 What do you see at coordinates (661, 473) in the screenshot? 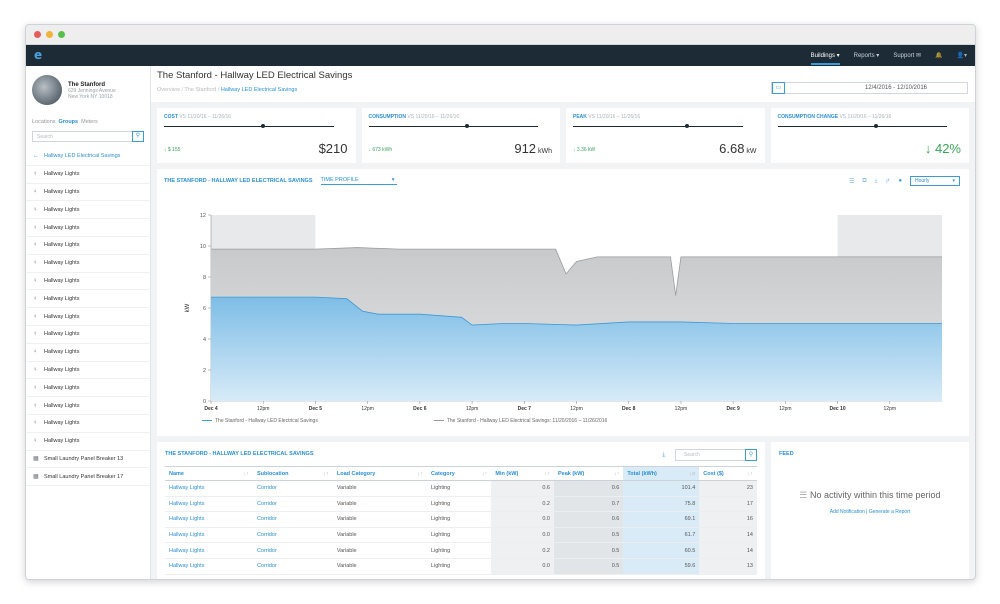
I see `column-header: Total (kWh) ↓≡` at bounding box center [661, 473].